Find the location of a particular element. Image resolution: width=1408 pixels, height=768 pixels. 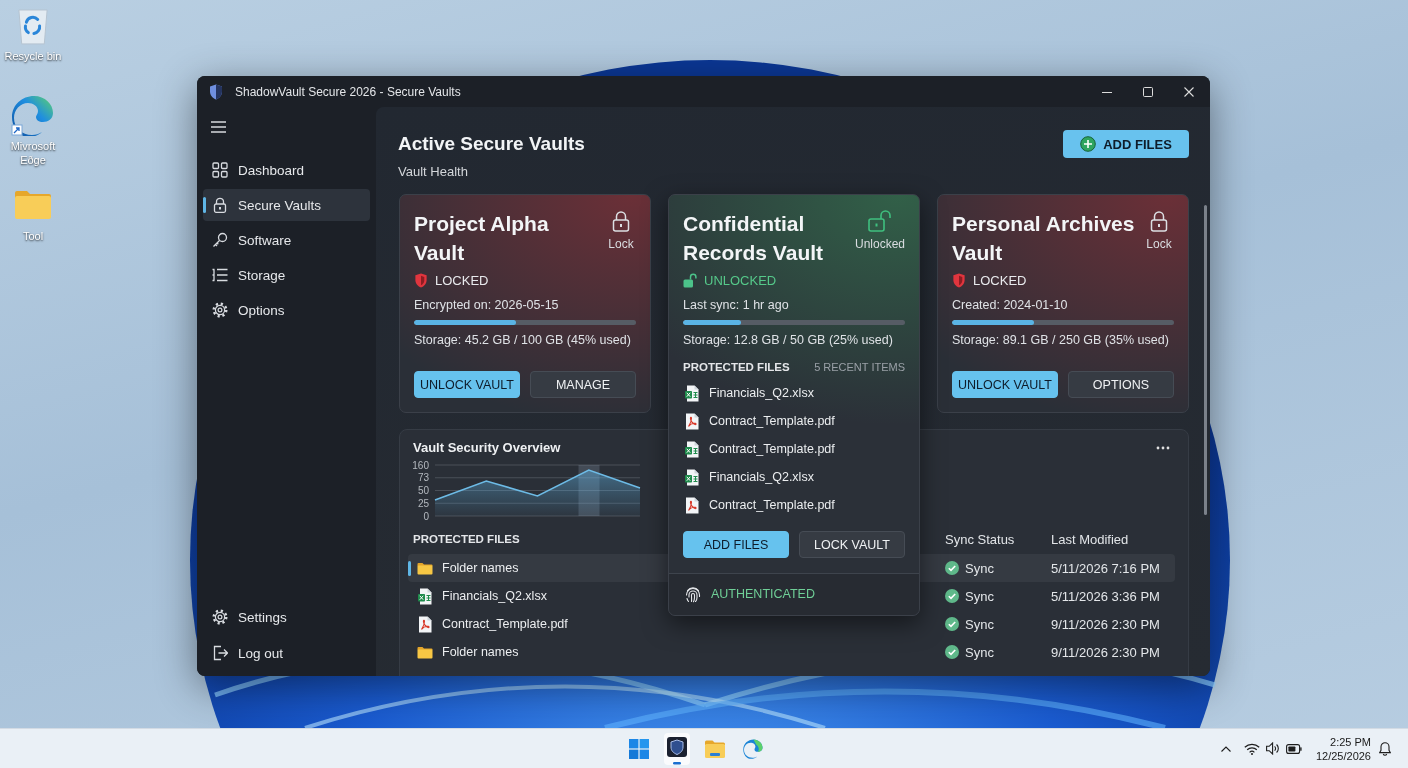

notification-bell-icon is located at coordinates (1385, 748).